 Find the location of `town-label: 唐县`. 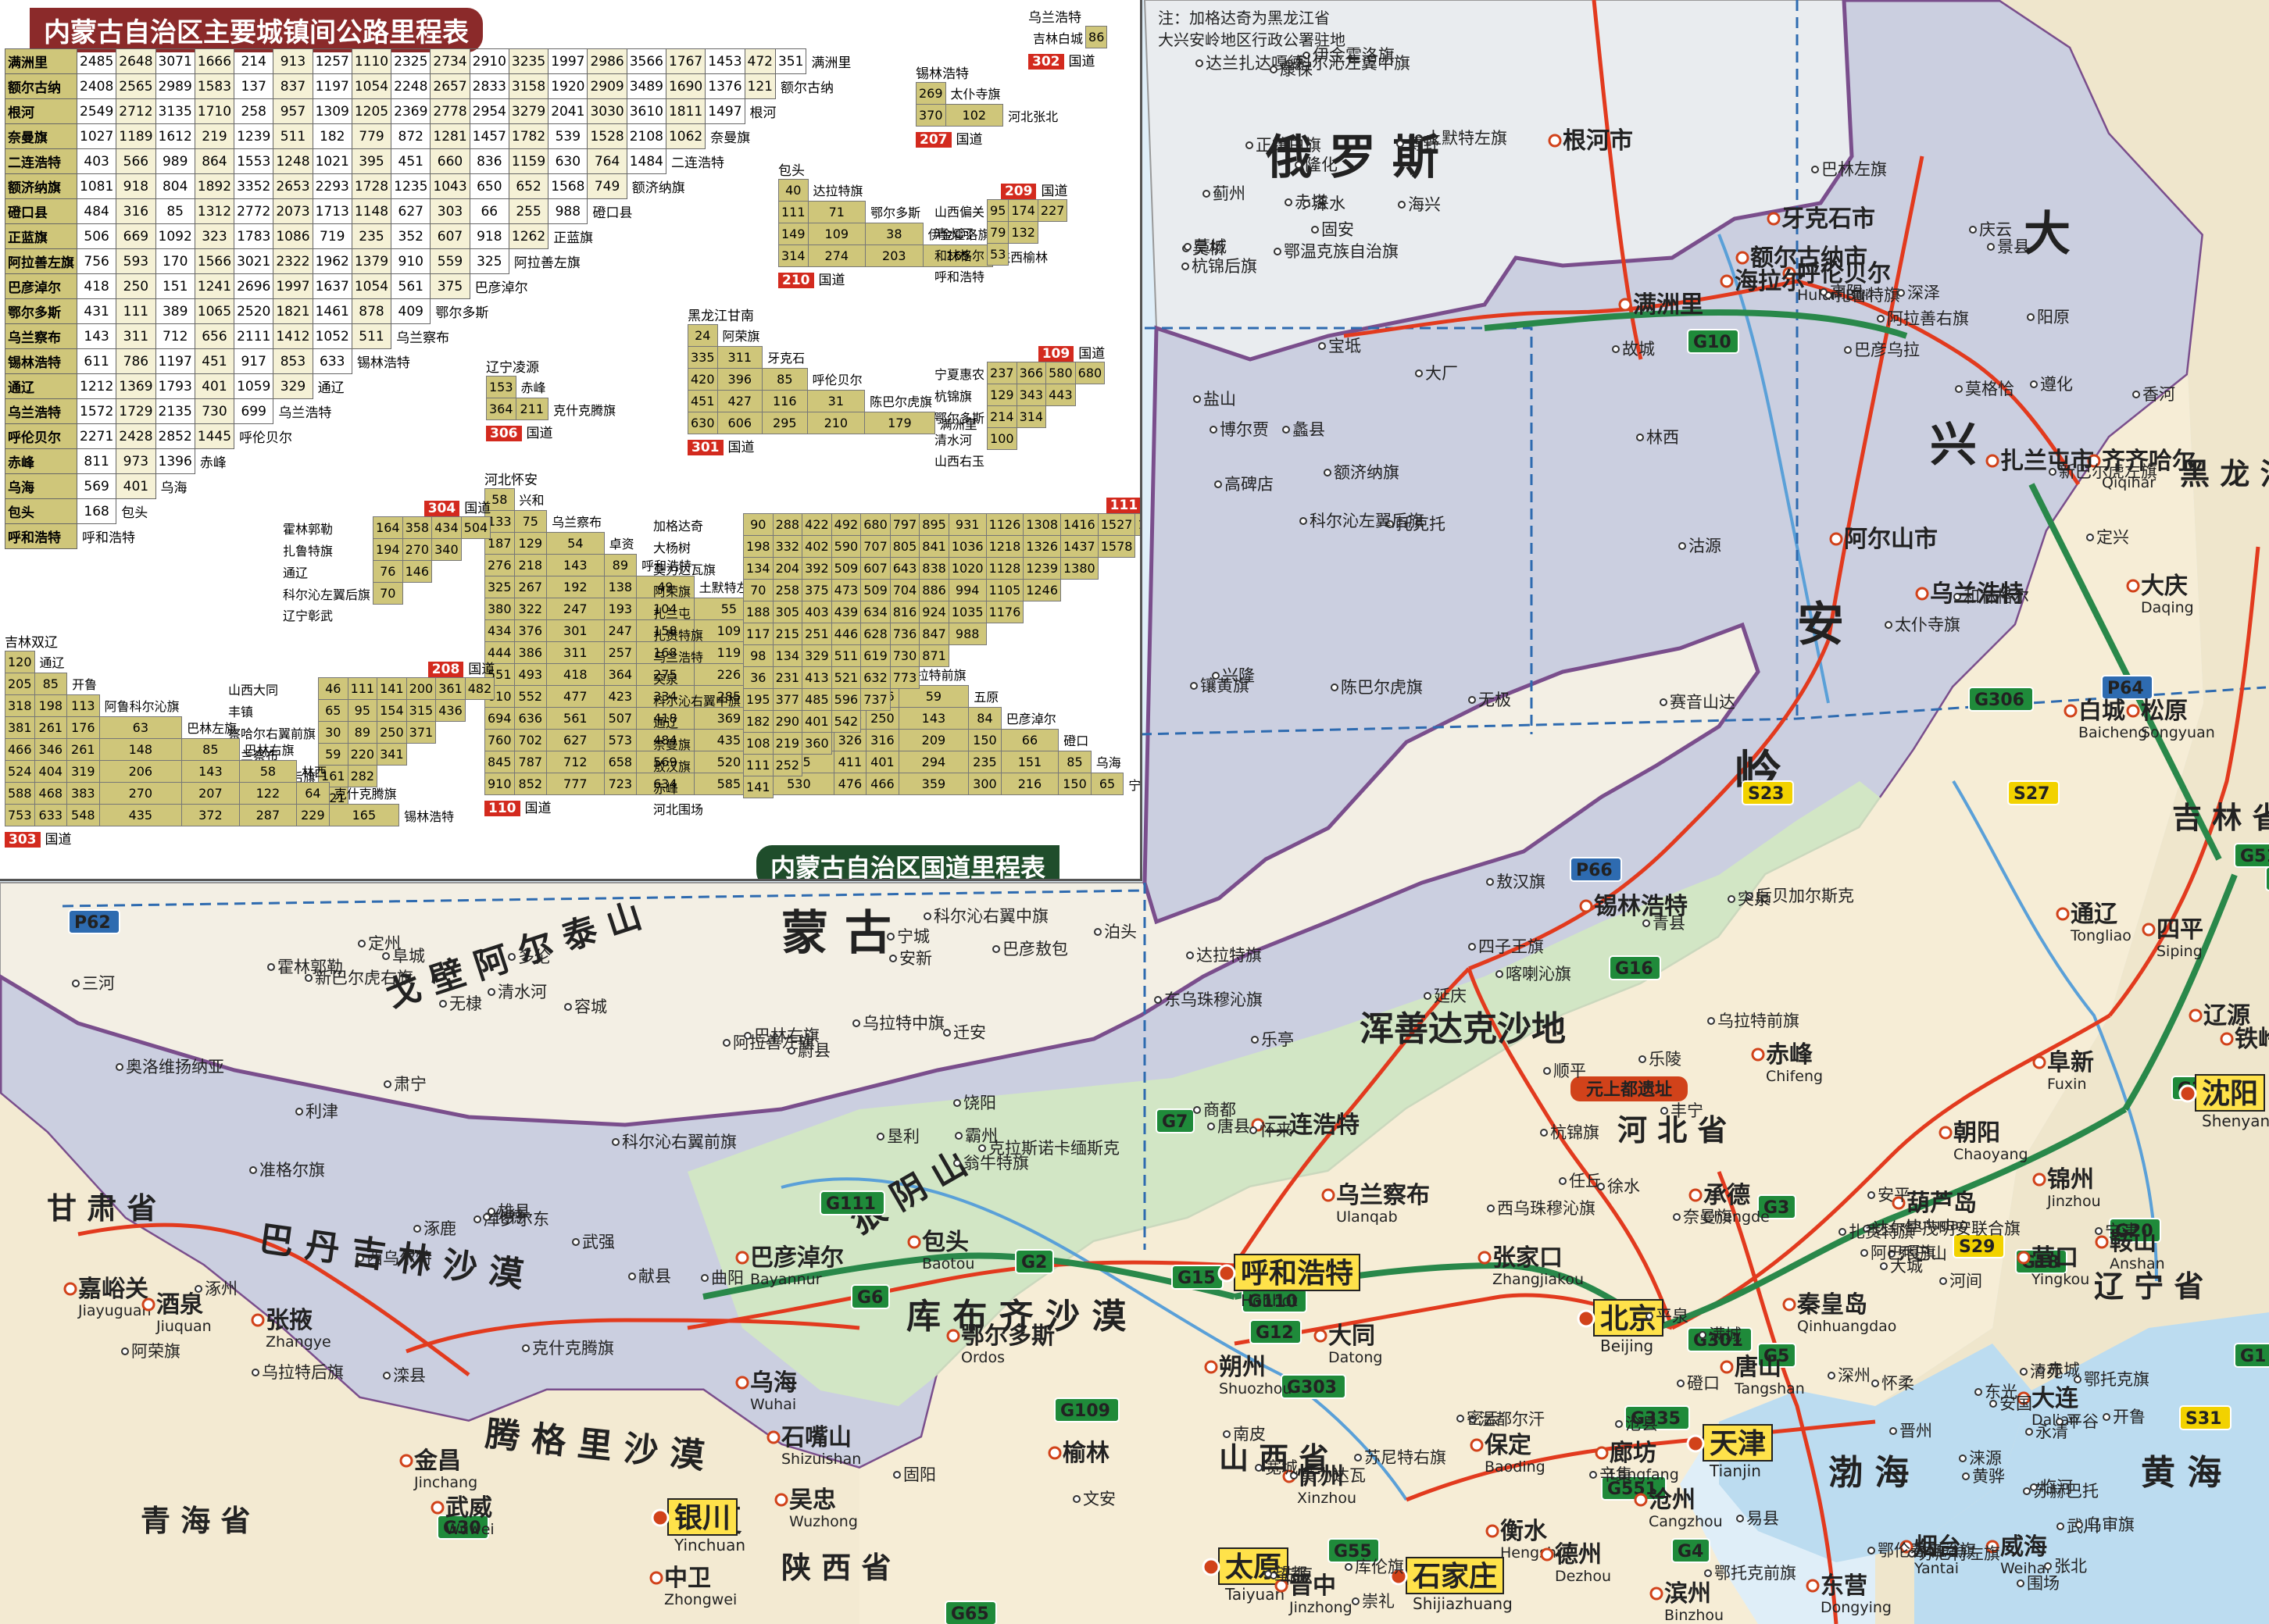

town-label: 唐县 is located at coordinates (1233, 1126).